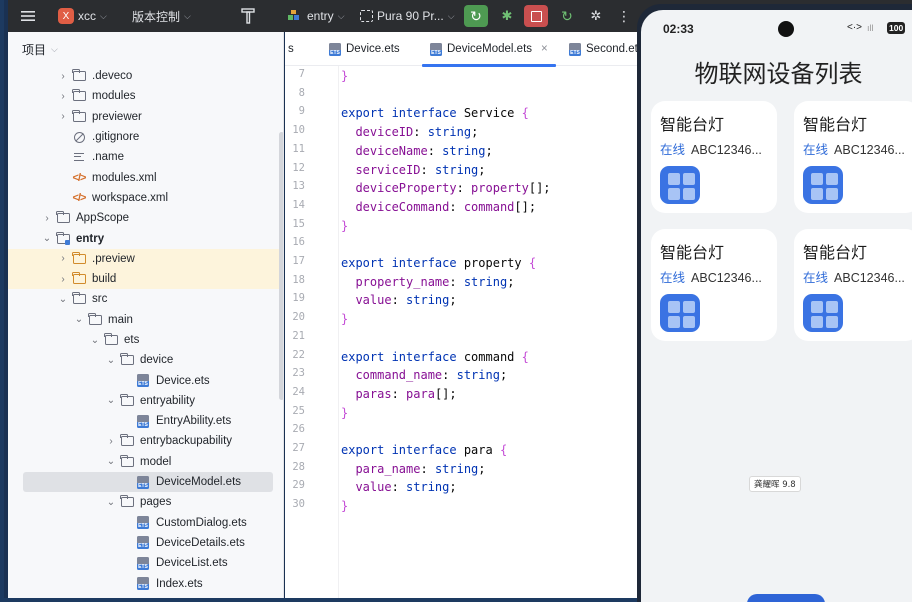 The height and width of the screenshot is (602, 912). I want to click on tree-item: ETS Index.ets, so click(145, 583).